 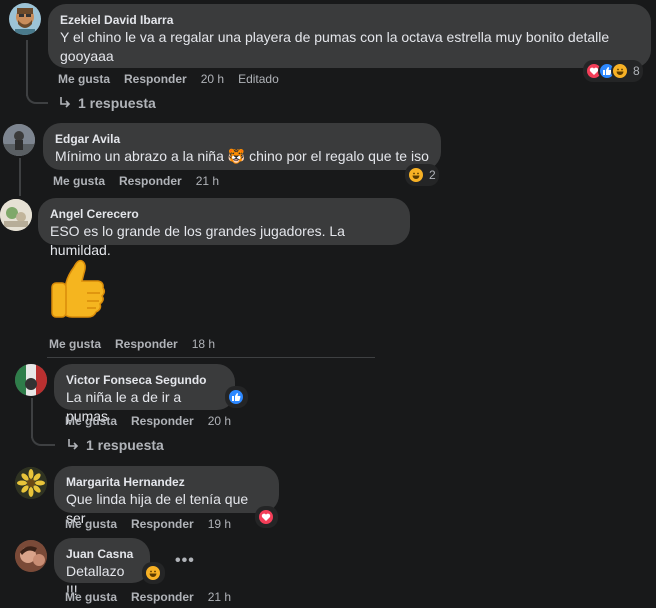 I want to click on comment-author: Ezekiel David Ibarra, so click(x=349, y=20).